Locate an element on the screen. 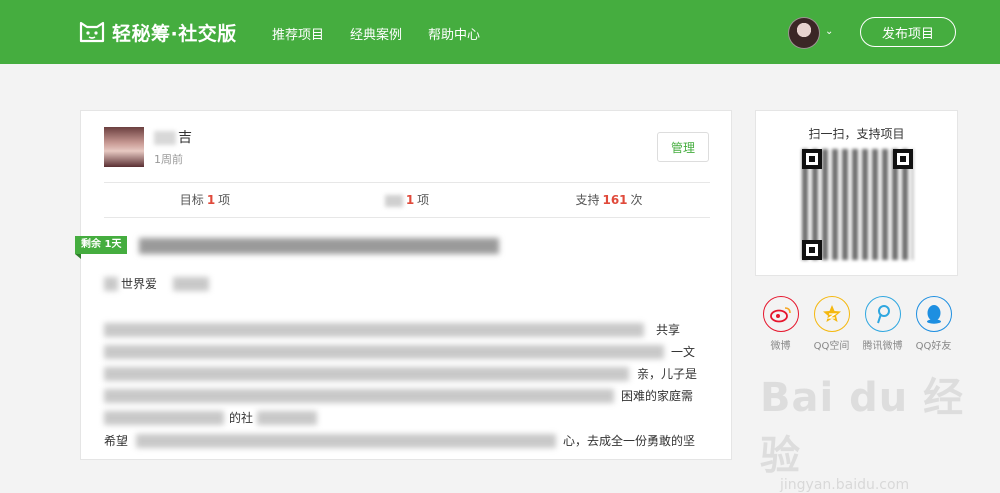 Image resolution: width=1000 pixels, height=493 pixels. stat-target: 目标 1 项 is located at coordinates (205, 200).